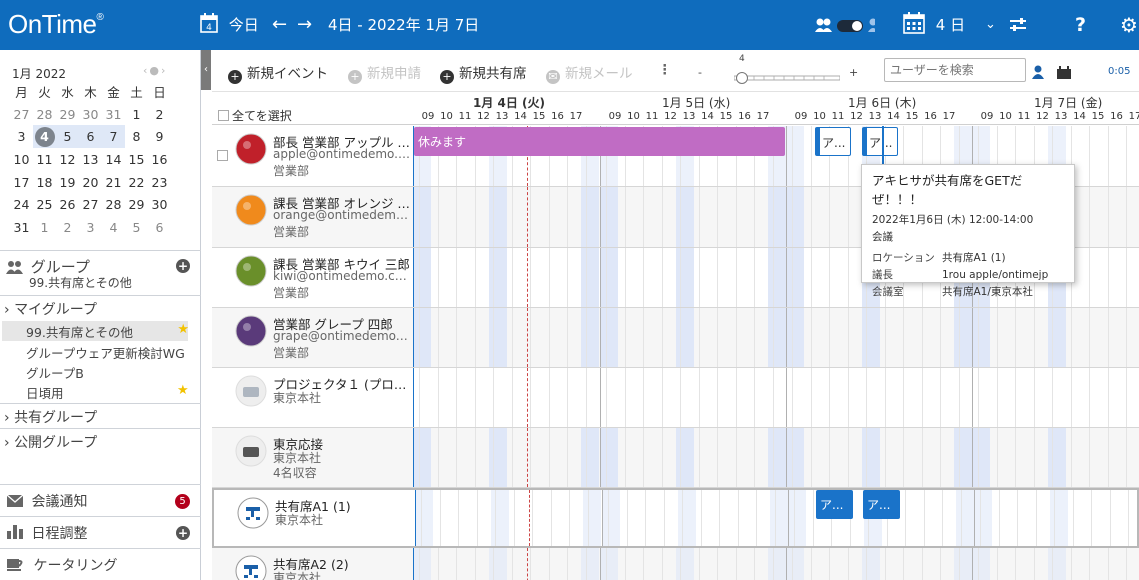  Describe the element at coordinates (90, 159) in the screenshot. I see `day-cell: 13` at that location.